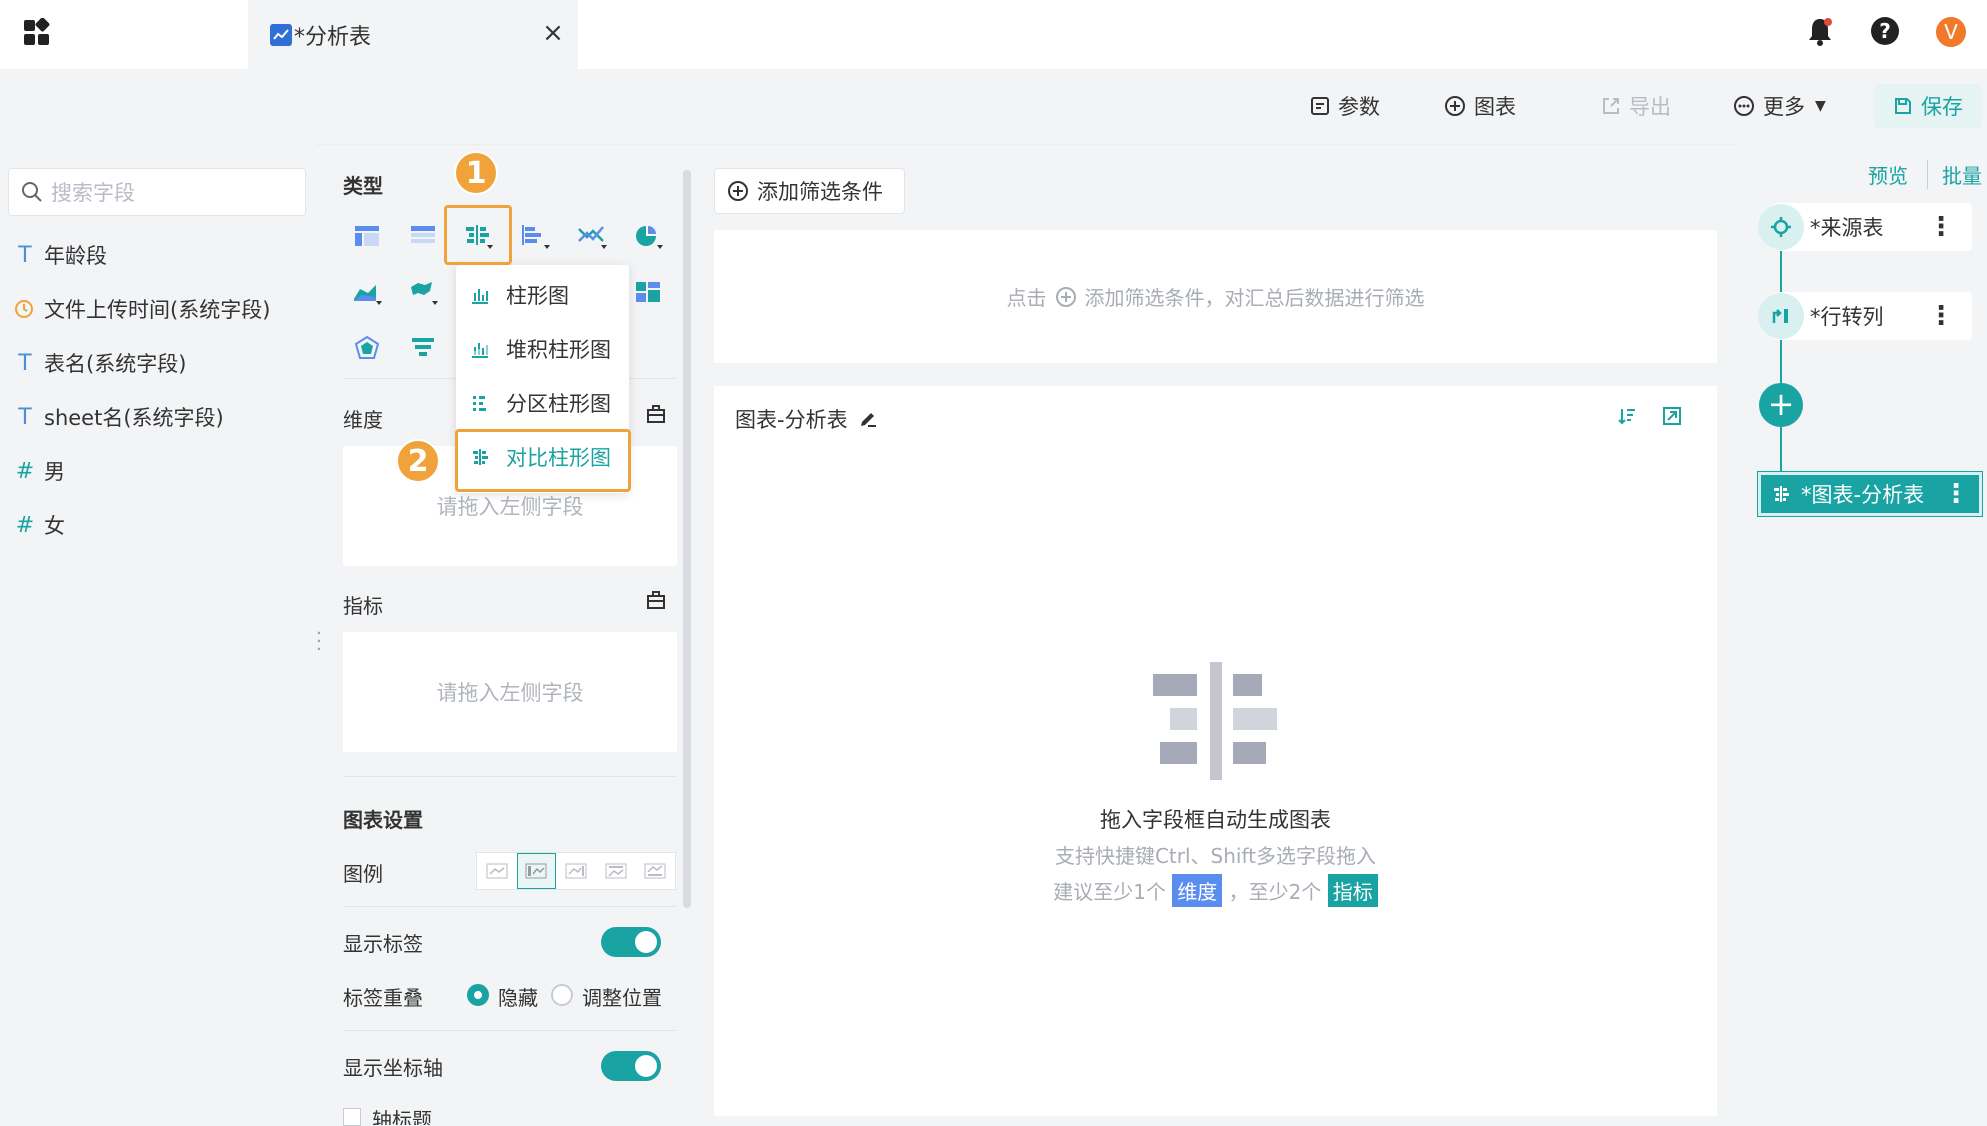 The width and height of the screenshot is (1987, 1126). Describe the element at coordinates (1197, 890) in the screenshot. I see `dimension-chip: 维度` at that location.